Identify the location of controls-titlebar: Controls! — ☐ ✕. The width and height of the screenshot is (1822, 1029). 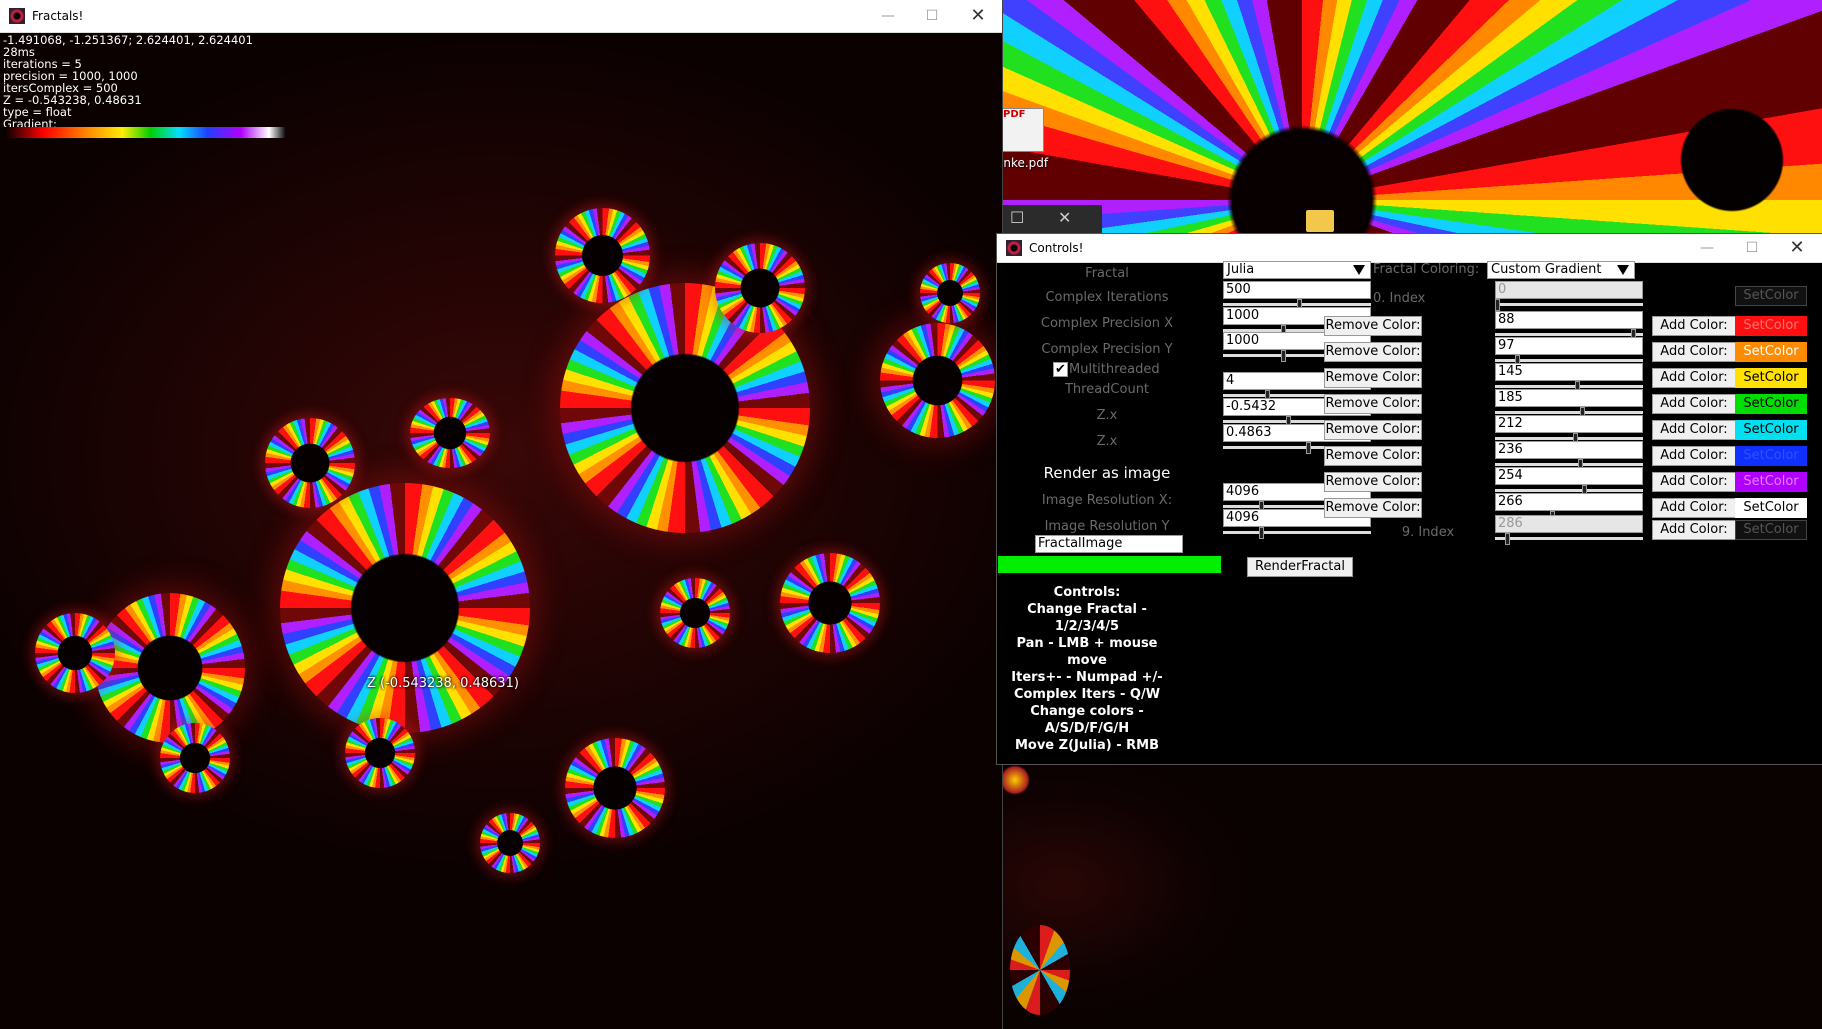
(1409, 248).